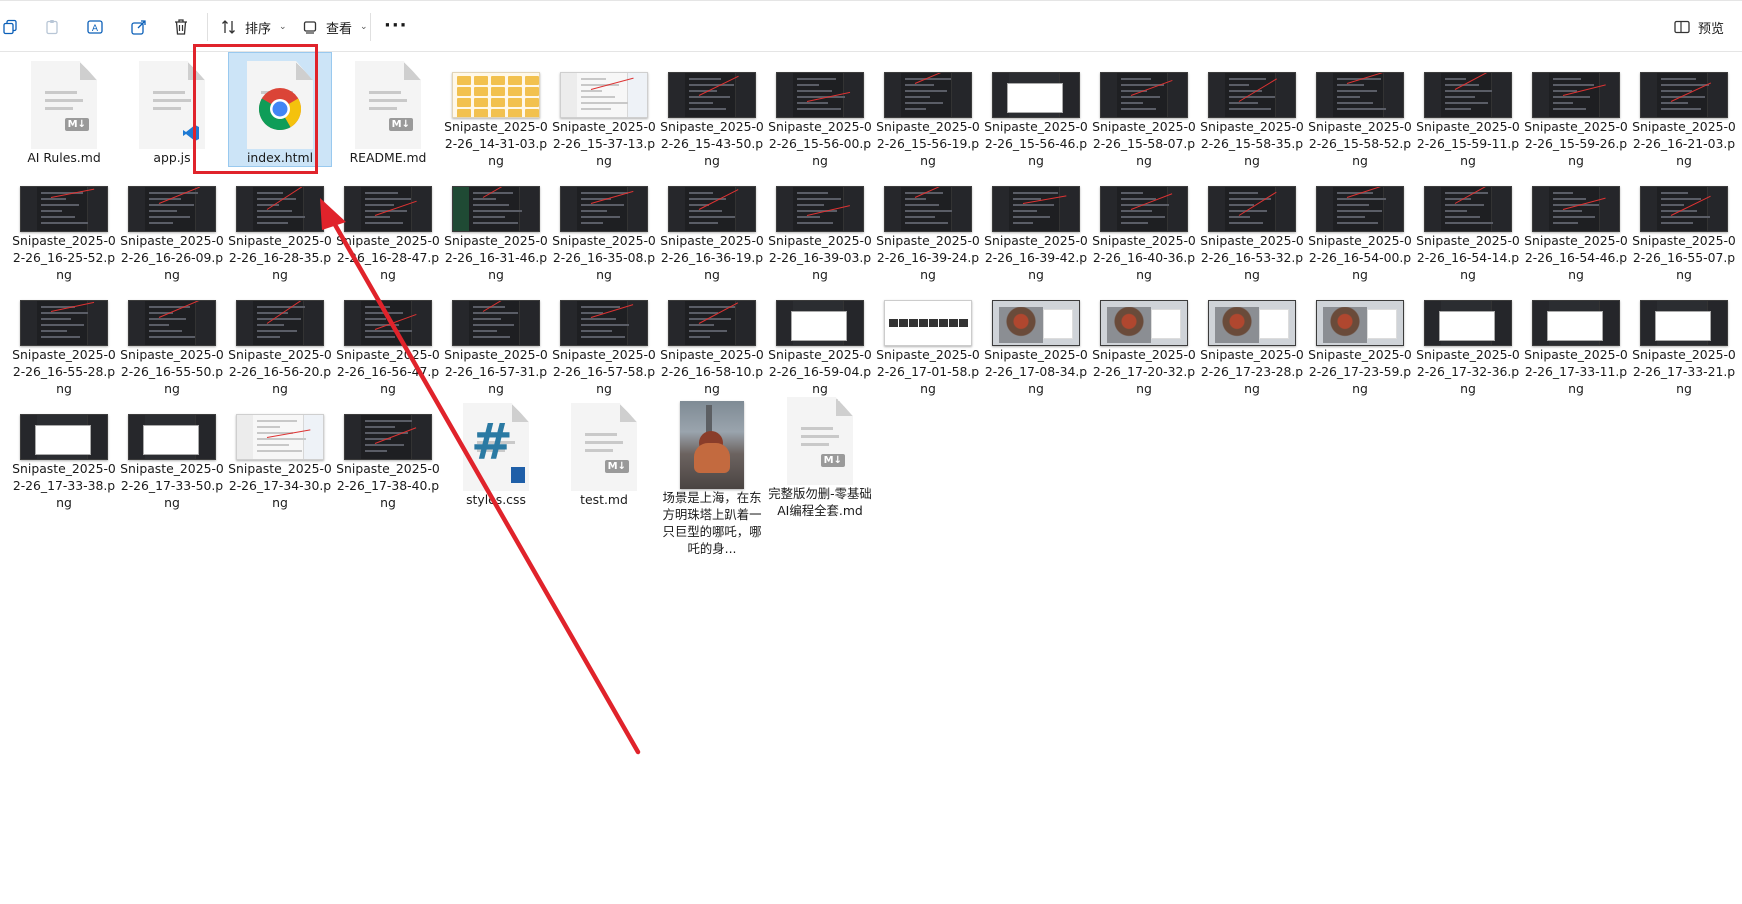 Image resolution: width=1742 pixels, height=904 pixels. Describe the element at coordinates (604, 226) in the screenshot. I see `file-item: Snipaste_2025-02-26_16-35-08.png` at that location.